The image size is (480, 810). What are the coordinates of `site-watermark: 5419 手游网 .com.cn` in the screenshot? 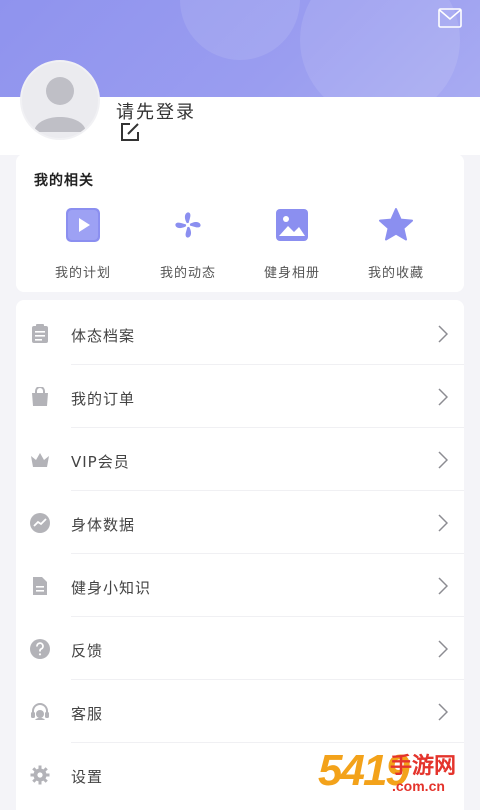 It's located at (396, 771).